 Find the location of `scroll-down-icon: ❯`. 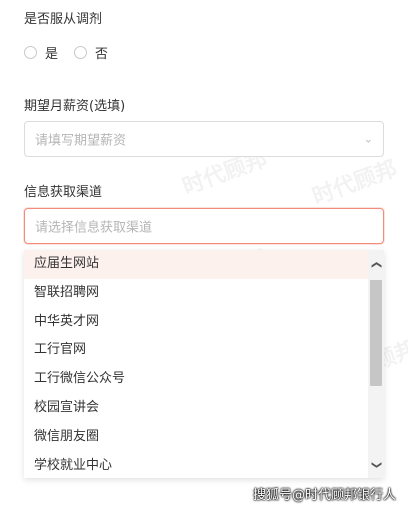

scroll-down-icon: ❯ is located at coordinates (375, 465).